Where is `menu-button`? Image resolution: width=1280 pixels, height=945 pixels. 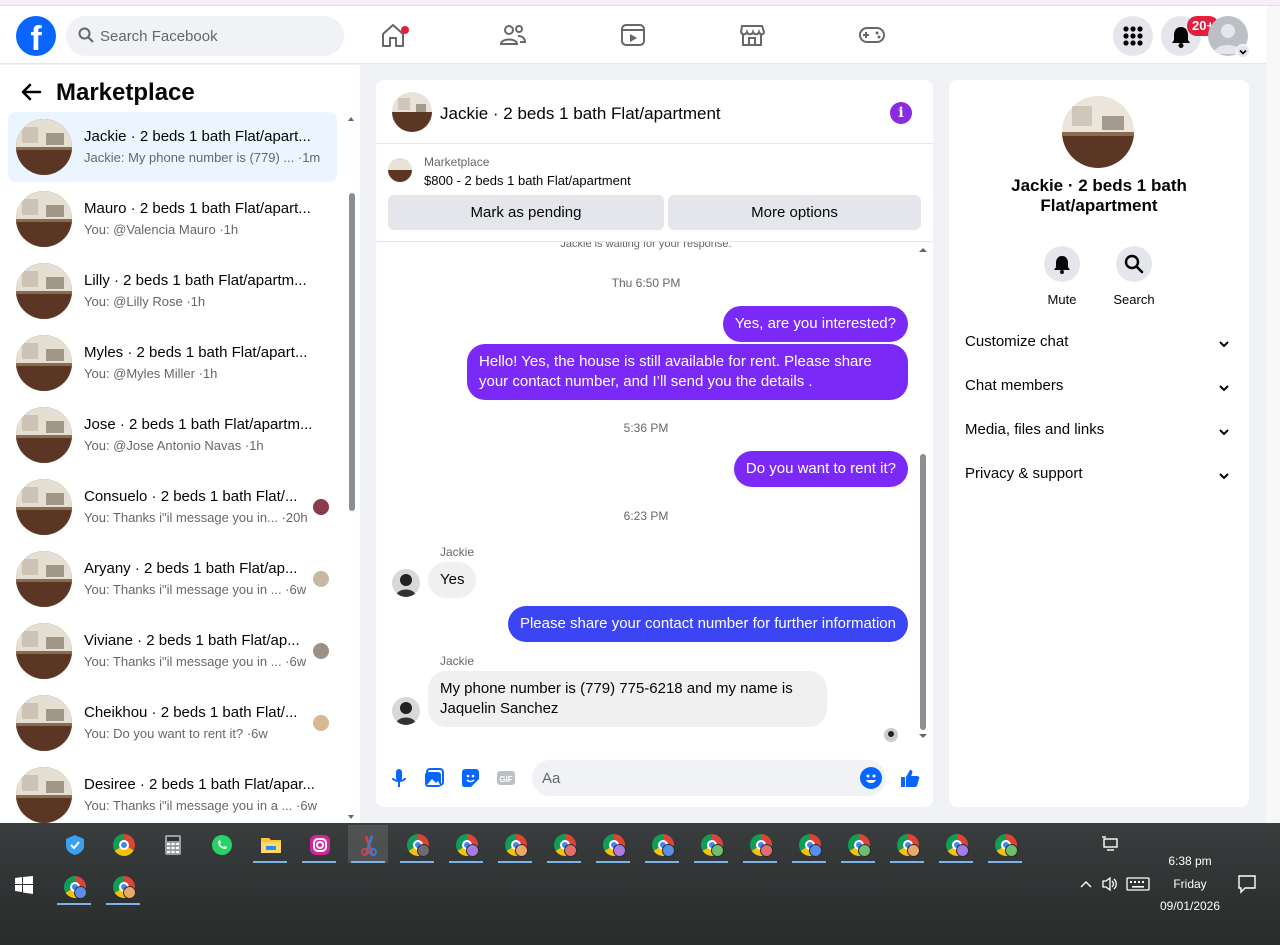 menu-button is located at coordinates (1133, 36).